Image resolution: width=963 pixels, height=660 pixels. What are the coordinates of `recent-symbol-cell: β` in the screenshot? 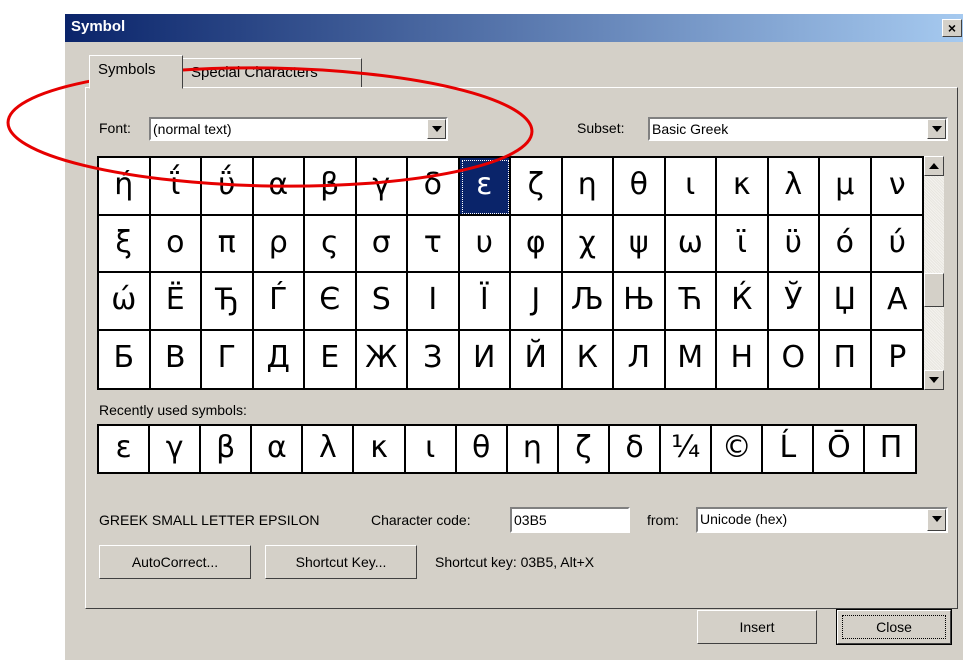 It's located at (227, 449).